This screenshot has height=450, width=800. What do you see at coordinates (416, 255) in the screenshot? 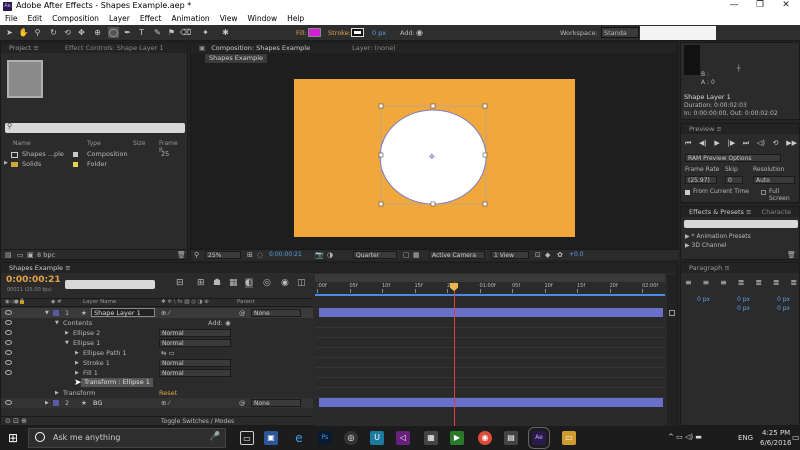
I see `transparency-grid-icon: ▦` at bounding box center [416, 255].